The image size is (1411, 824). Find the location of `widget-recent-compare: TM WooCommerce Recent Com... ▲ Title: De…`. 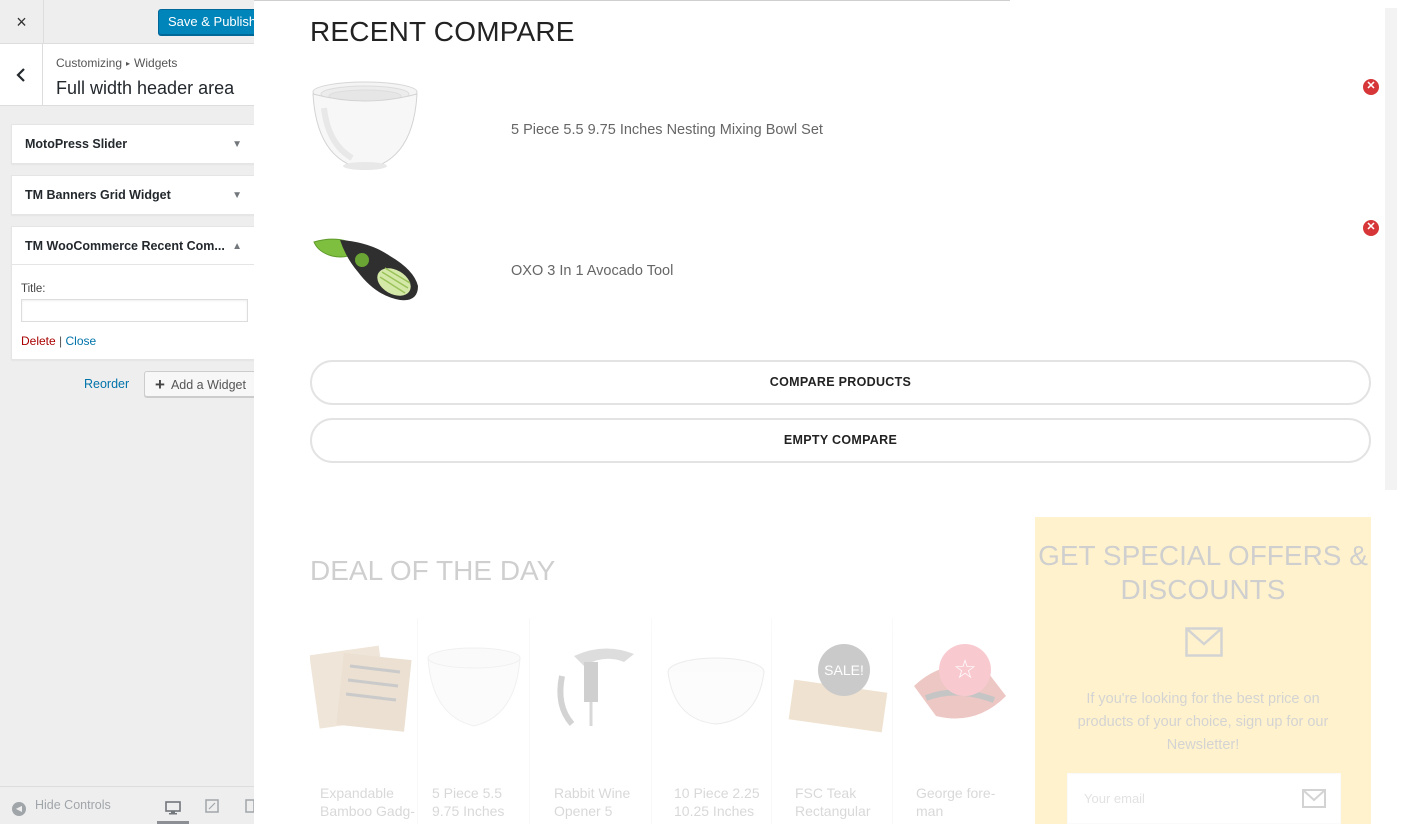

widget-recent-compare: TM WooCommerce Recent Com... ▲ Title: De… is located at coordinates (132, 293).